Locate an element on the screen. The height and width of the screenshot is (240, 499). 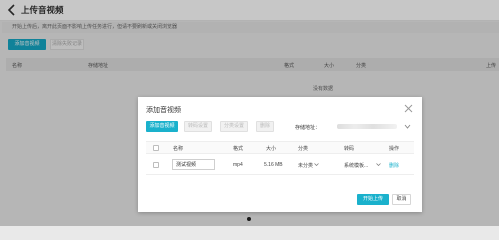
start-upload-button: 开始上传 is located at coordinates (373, 199).